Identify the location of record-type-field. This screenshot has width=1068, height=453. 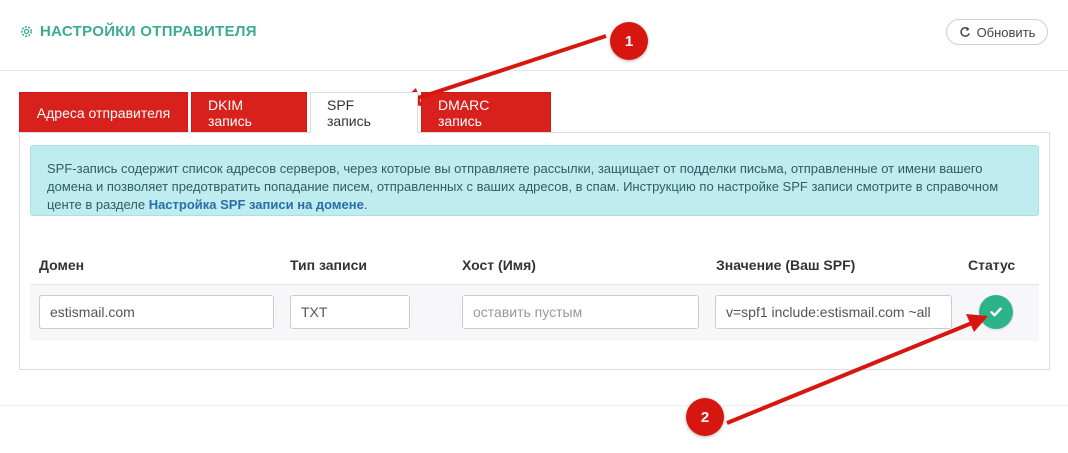
(350, 312).